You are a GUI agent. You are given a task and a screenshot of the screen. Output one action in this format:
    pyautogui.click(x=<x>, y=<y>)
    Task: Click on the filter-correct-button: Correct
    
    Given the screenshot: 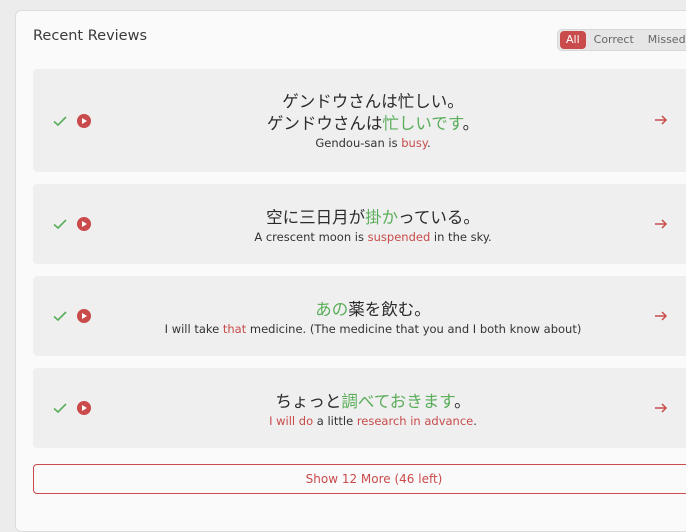 What is the action you would take?
    pyautogui.click(x=614, y=40)
    